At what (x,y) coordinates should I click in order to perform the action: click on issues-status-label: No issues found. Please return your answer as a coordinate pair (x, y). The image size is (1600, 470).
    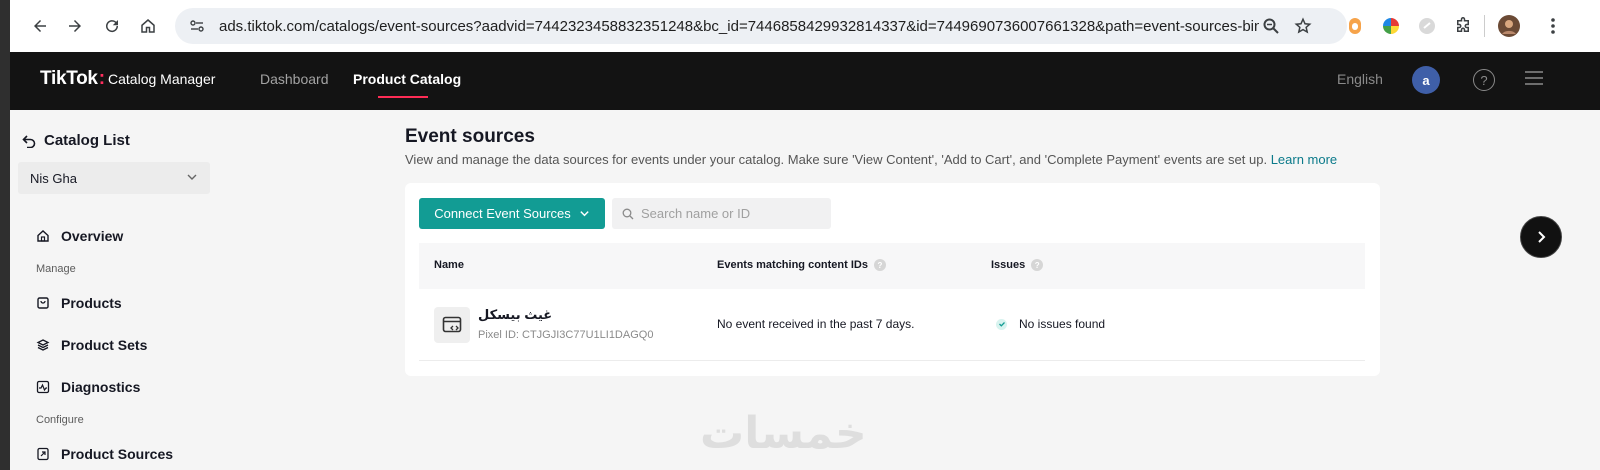
    Looking at the image, I should click on (1062, 324).